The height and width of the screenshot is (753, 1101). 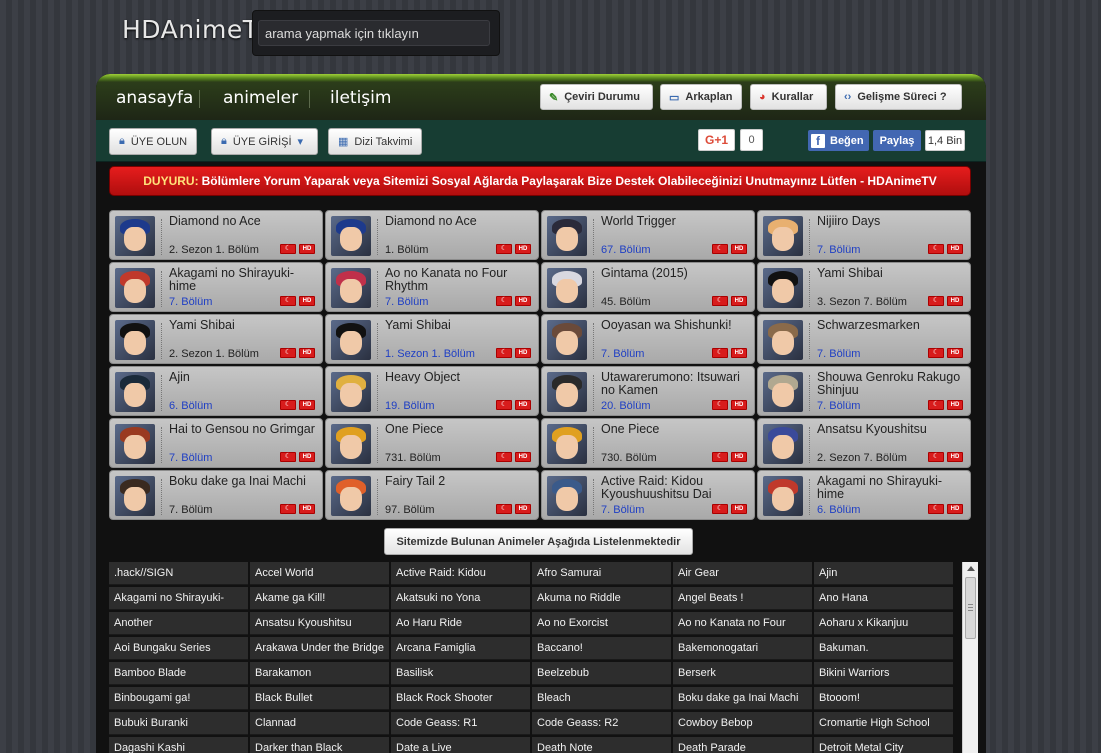 I want to click on anime-list-item: Akuma no Riddle, so click(x=601, y=598).